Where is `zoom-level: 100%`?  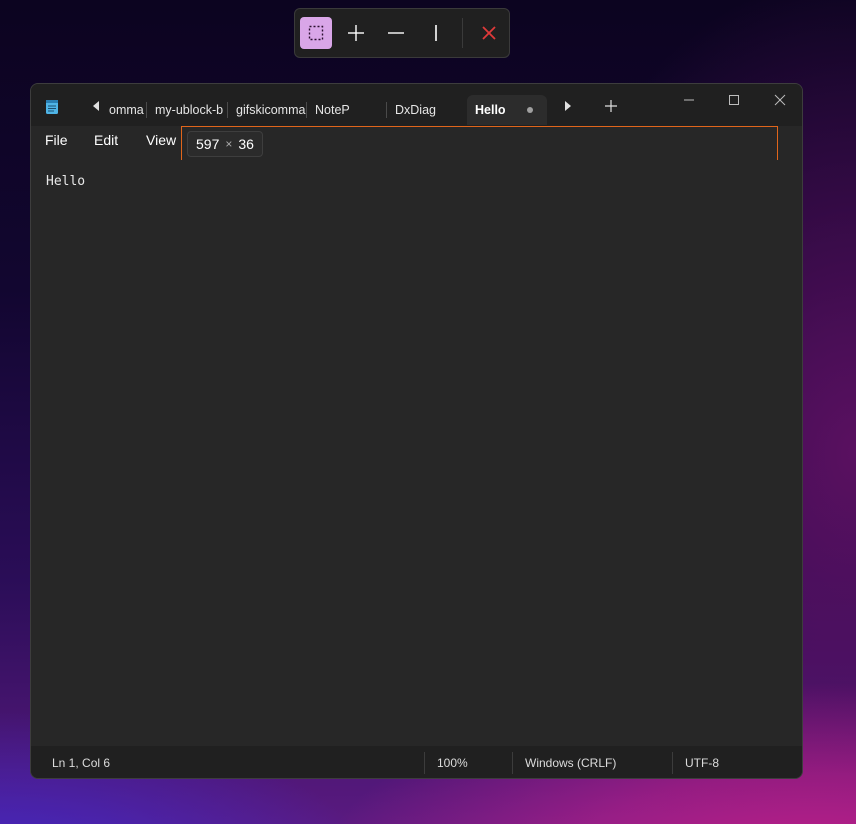 zoom-level: 100% is located at coordinates (452, 763).